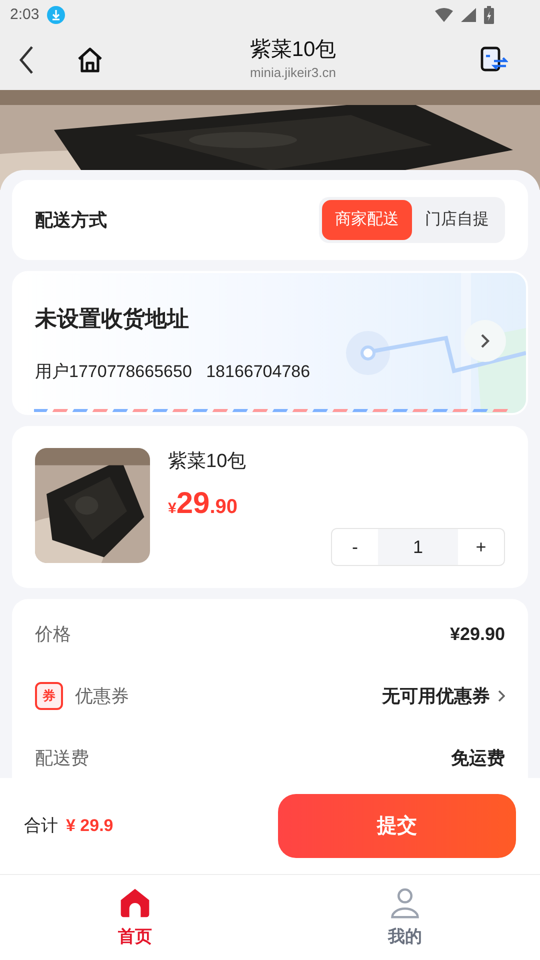  What do you see at coordinates (26, 60) in the screenshot?
I see `back-icon` at bounding box center [26, 60].